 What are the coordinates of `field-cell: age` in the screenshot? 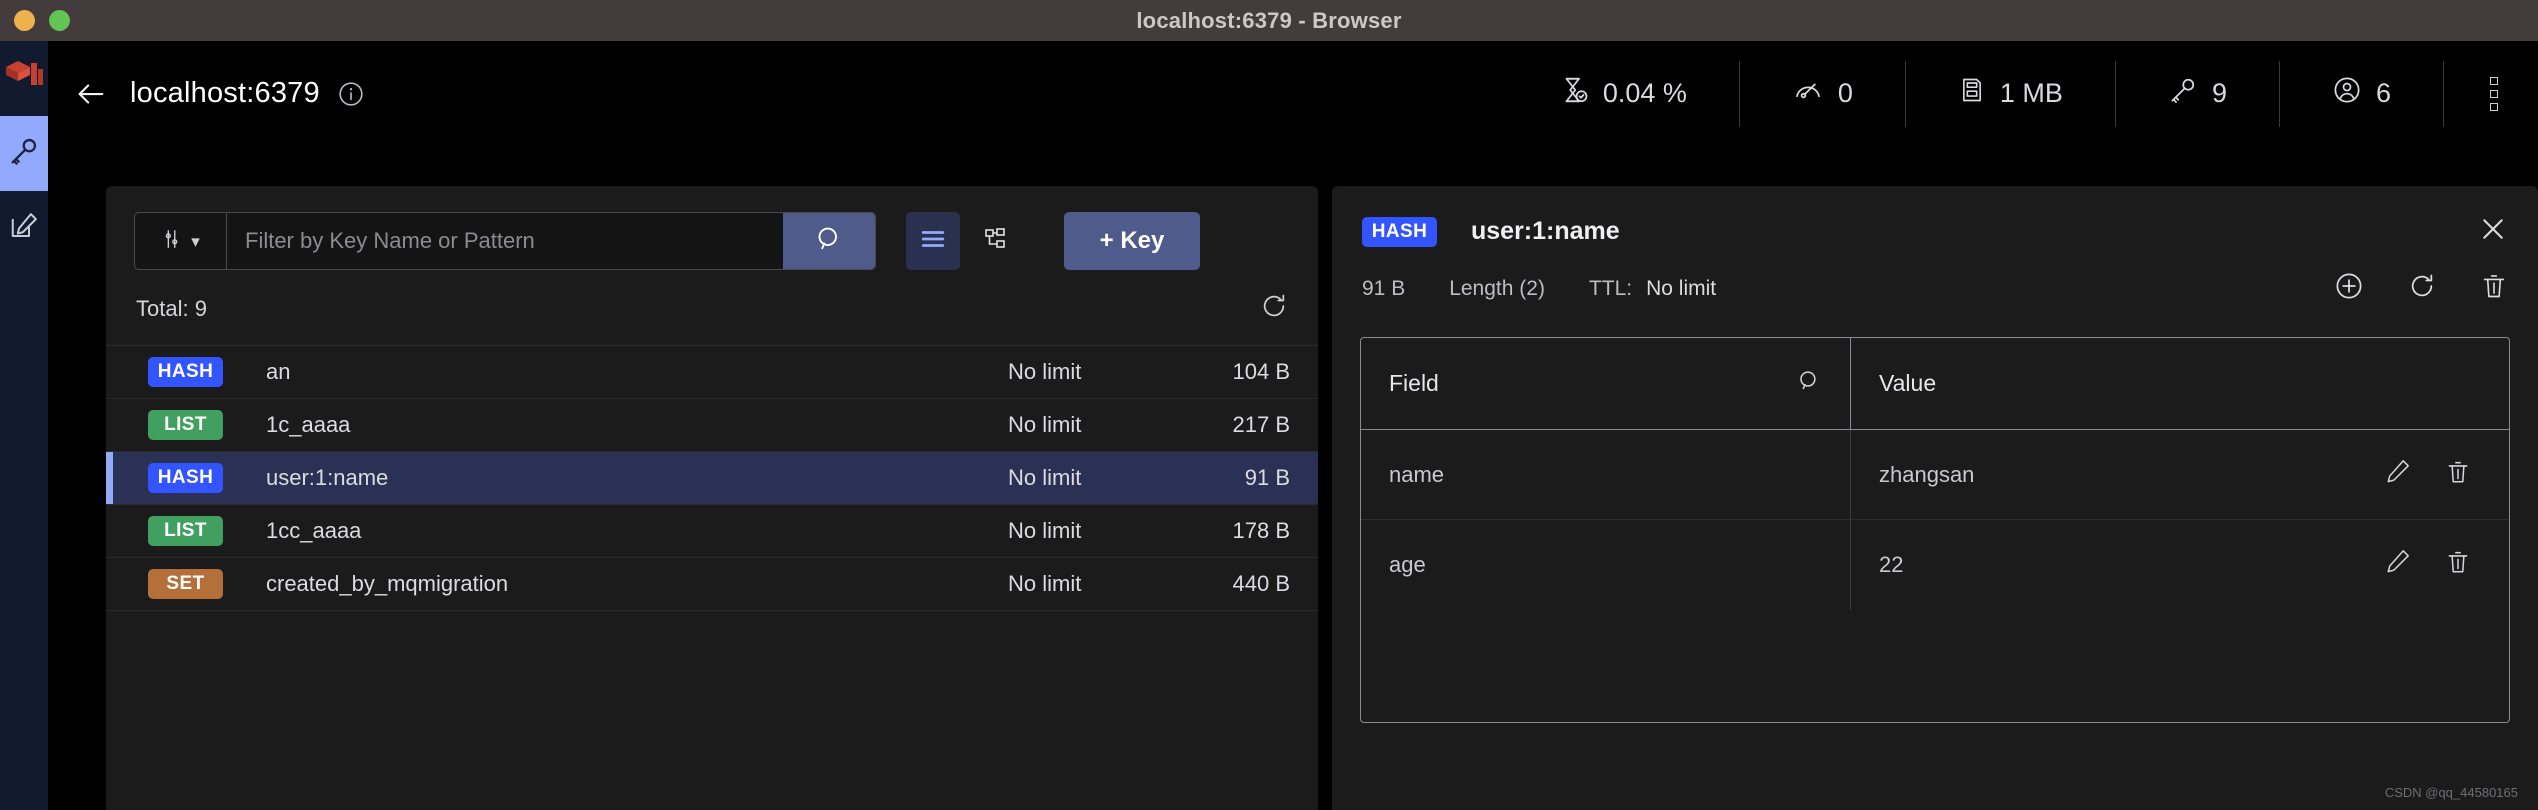 It's located at (1606, 565).